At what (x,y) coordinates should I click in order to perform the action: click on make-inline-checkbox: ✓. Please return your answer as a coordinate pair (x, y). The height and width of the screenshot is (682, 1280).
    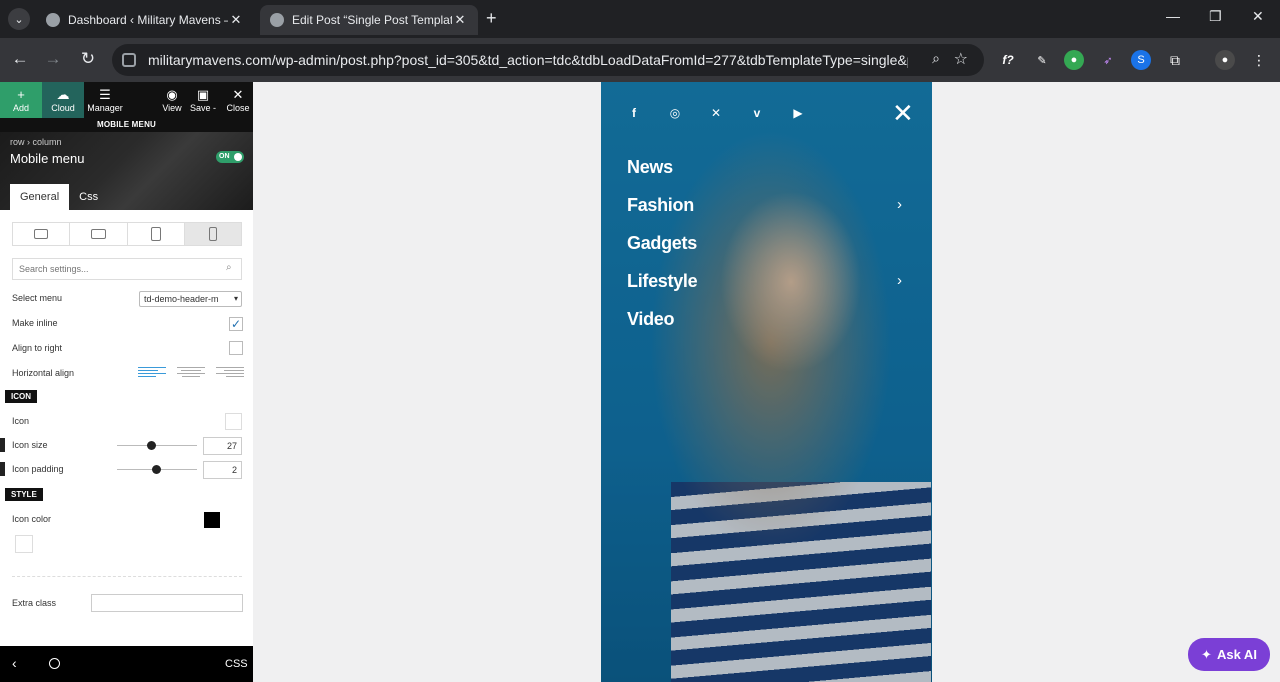
    Looking at the image, I should click on (236, 324).